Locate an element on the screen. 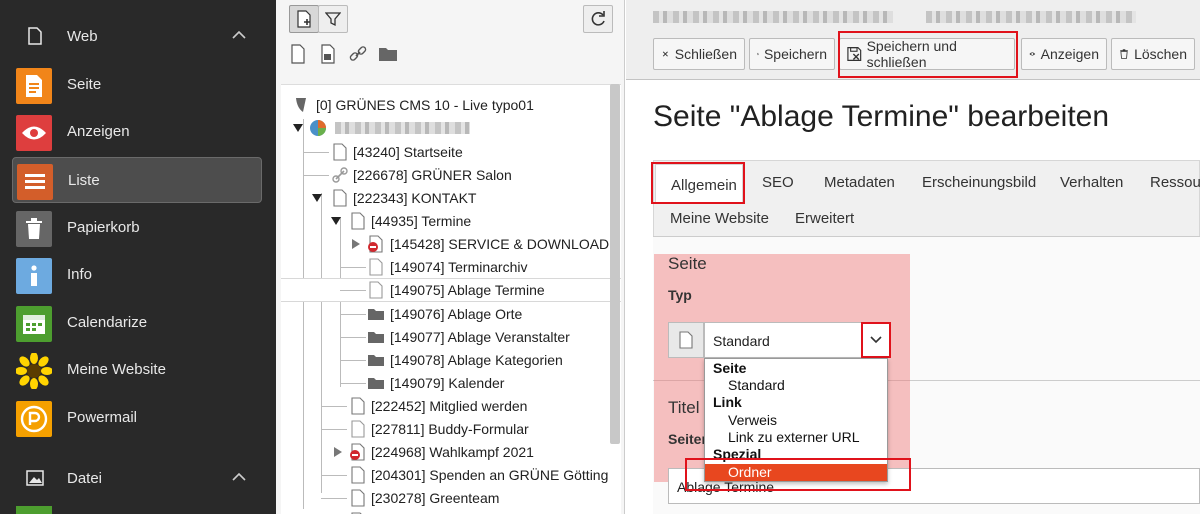 The height and width of the screenshot is (514, 1200). link-doctype-icon is located at coordinates (358, 54).